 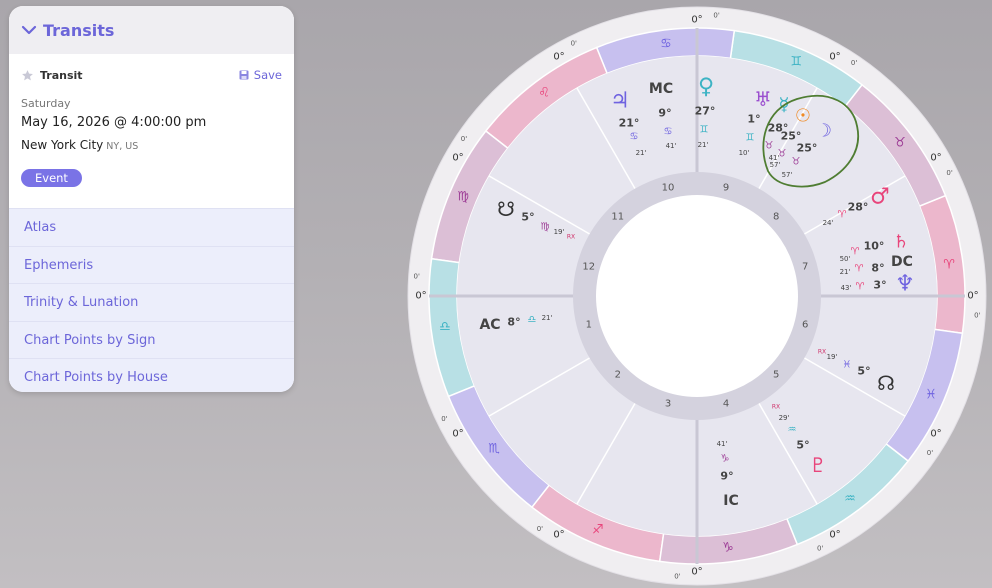 I want to click on house-number-4: 4, so click(x=726, y=404).